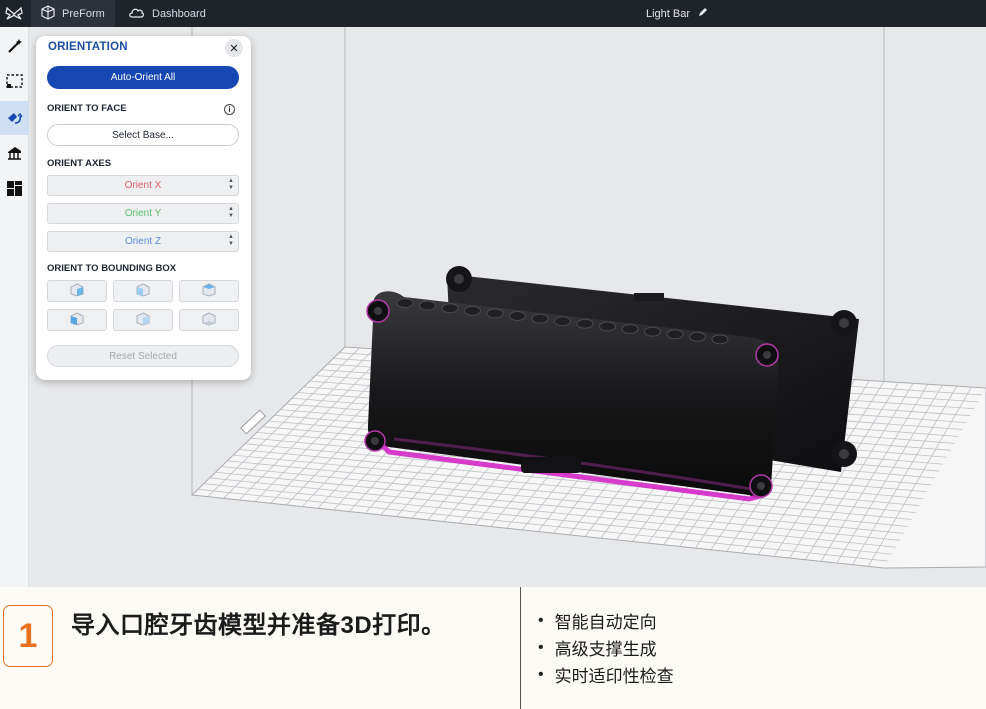 The width and height of the screenshot is (986, 709). I want to click on orient-x-label: Orient X, so click(143, 185).